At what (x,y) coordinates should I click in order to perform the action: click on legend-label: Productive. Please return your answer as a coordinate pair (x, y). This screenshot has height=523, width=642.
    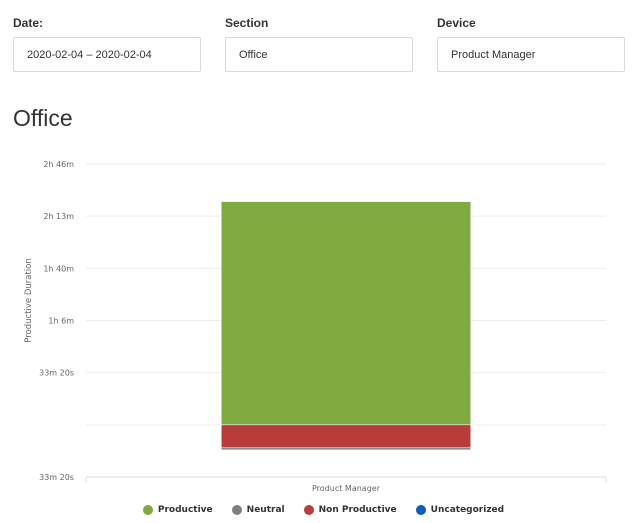
    Looking at the image, I should click on (185, 510).